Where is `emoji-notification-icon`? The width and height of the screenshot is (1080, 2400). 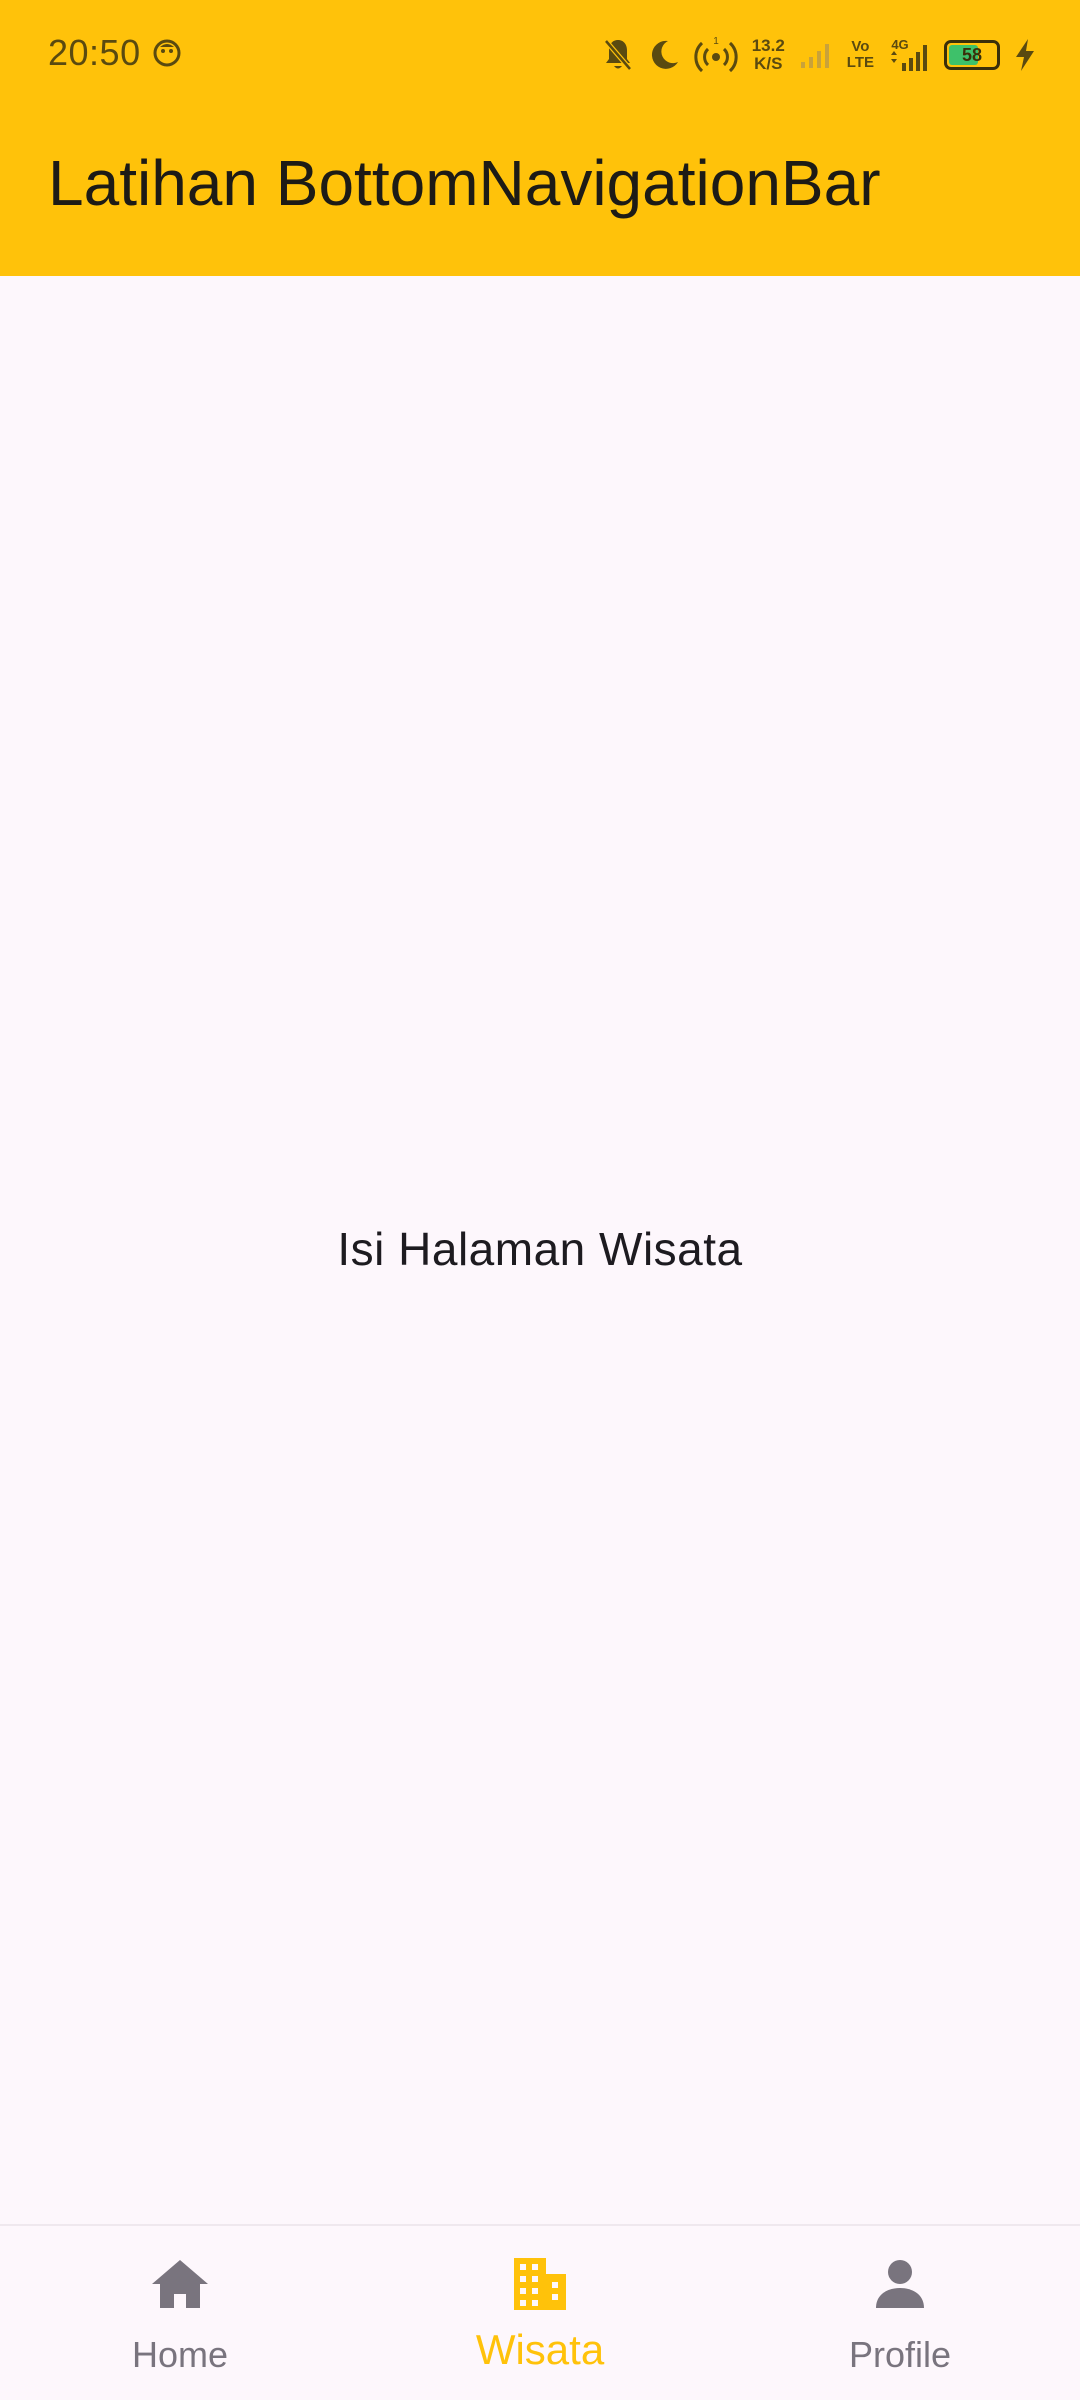 emoji-notification-icon is located at coordinates (167, 53).